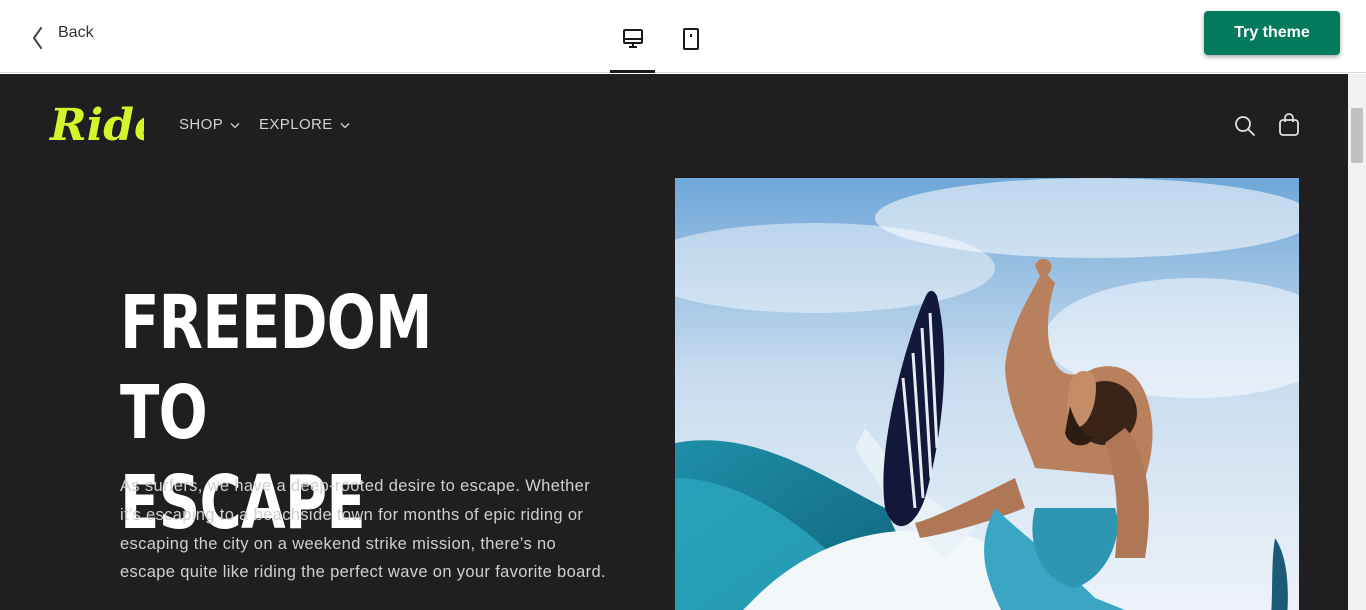  What do you see at coordinates (276, 368) in the screenshot?
I see `hero-heading-line1: FREEDOM TO` at bounding box center [276, 368].